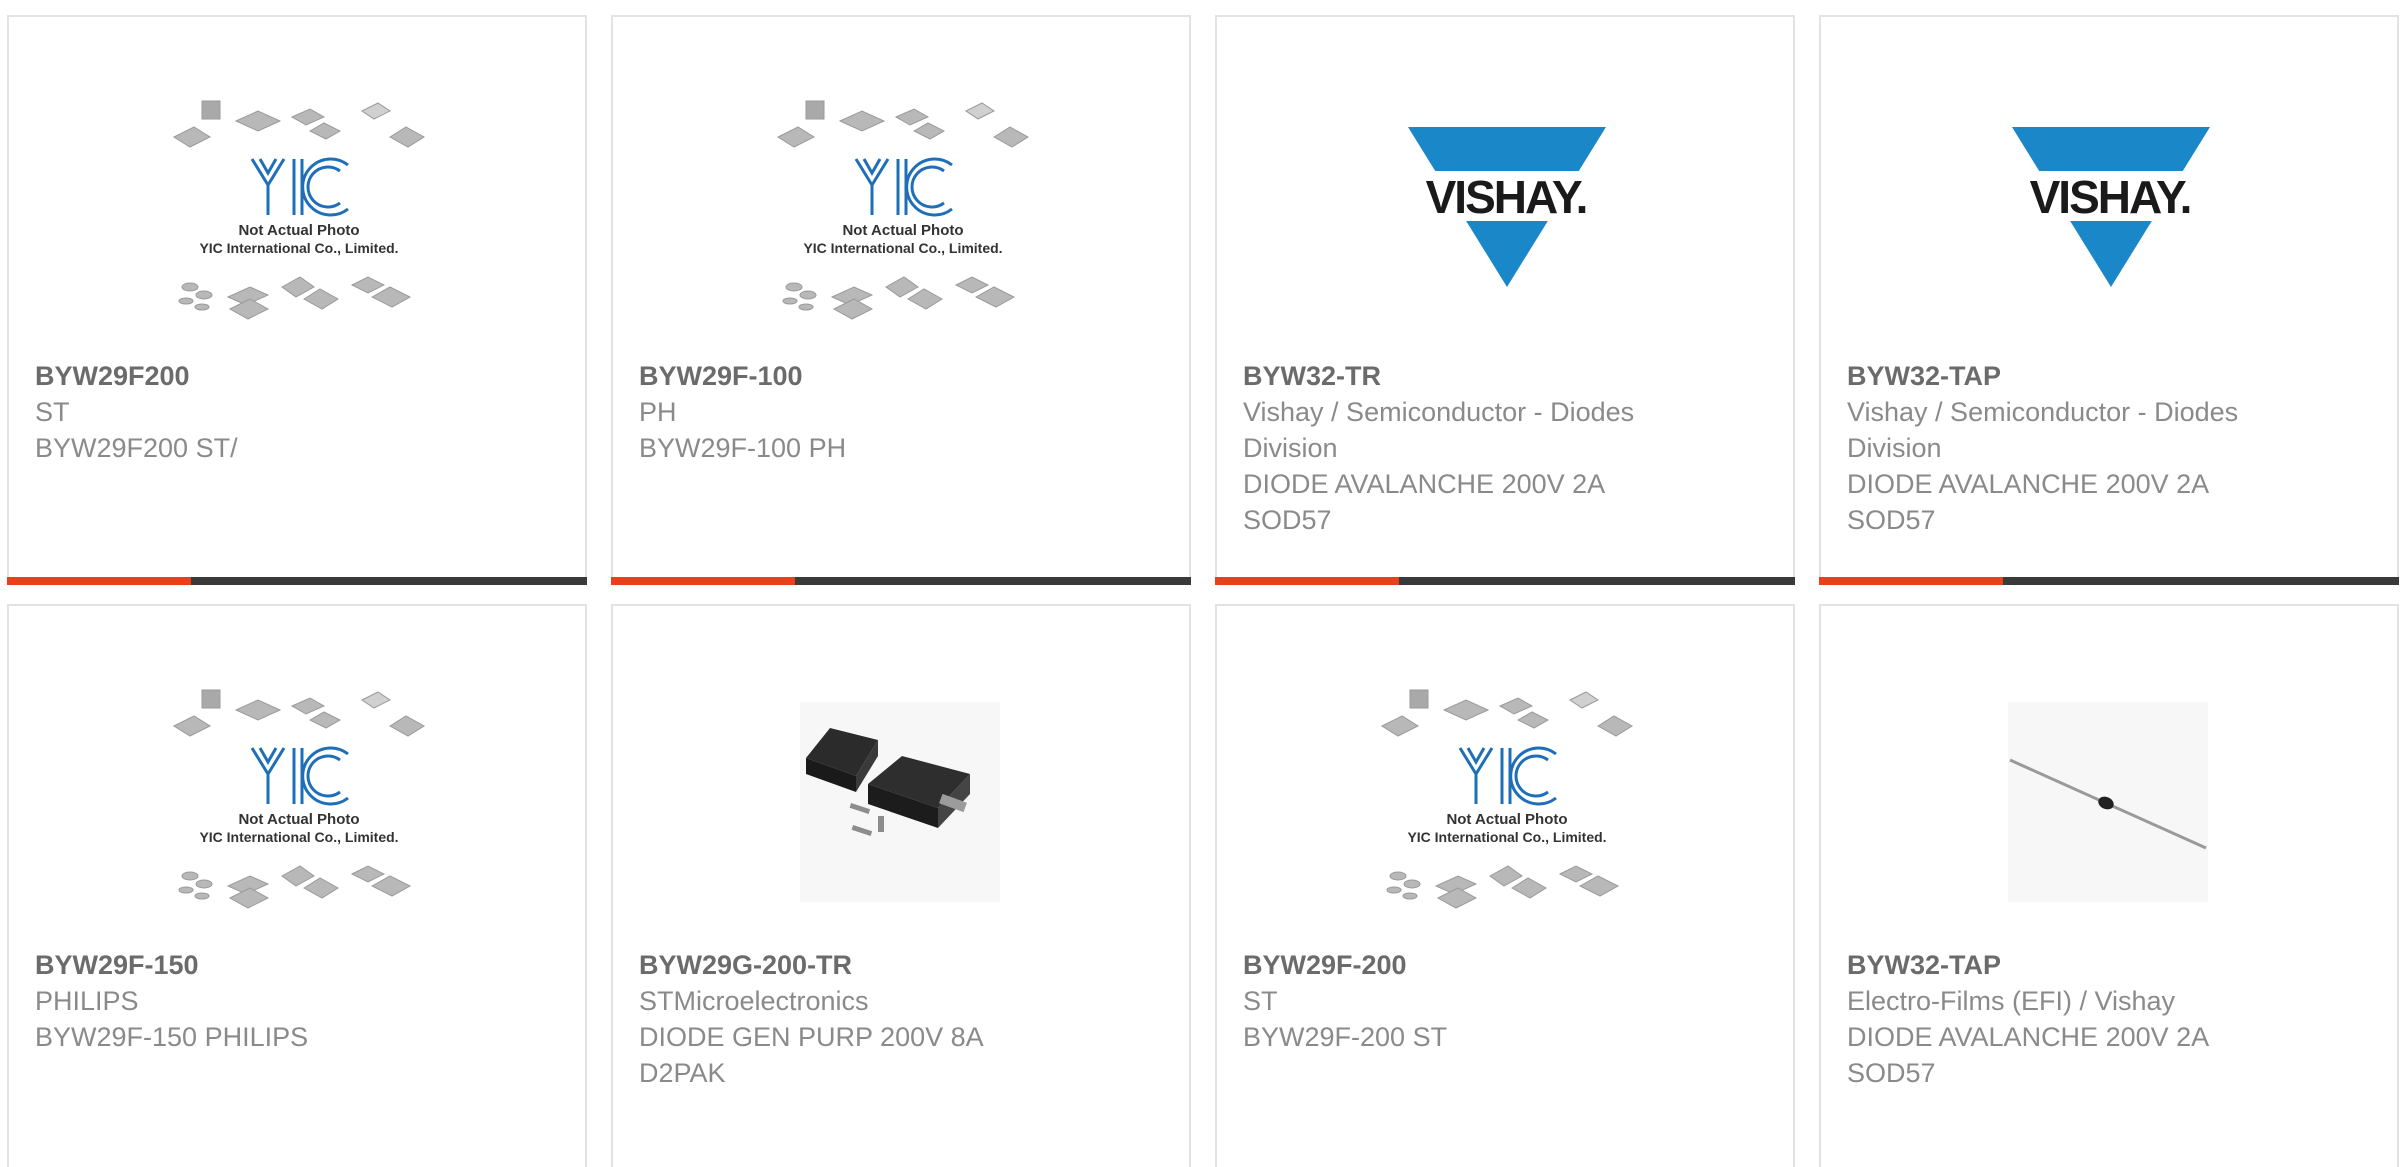  What do you see at coordinates (2011, 1001) in the screenshot?
I see `manufacturer: Electro-Films (EFI) / Vishay` at bounding box center [2011, 1001].